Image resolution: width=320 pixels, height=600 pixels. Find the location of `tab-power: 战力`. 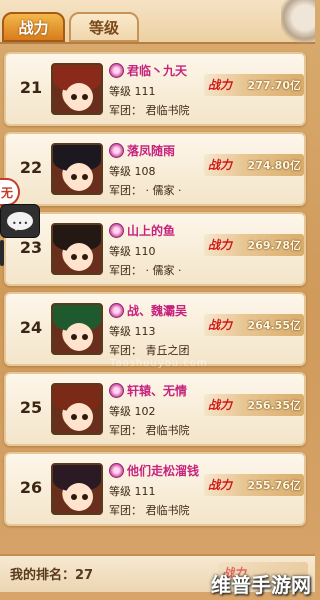

tab-power: 战力 is located at coordinates (33, 27).